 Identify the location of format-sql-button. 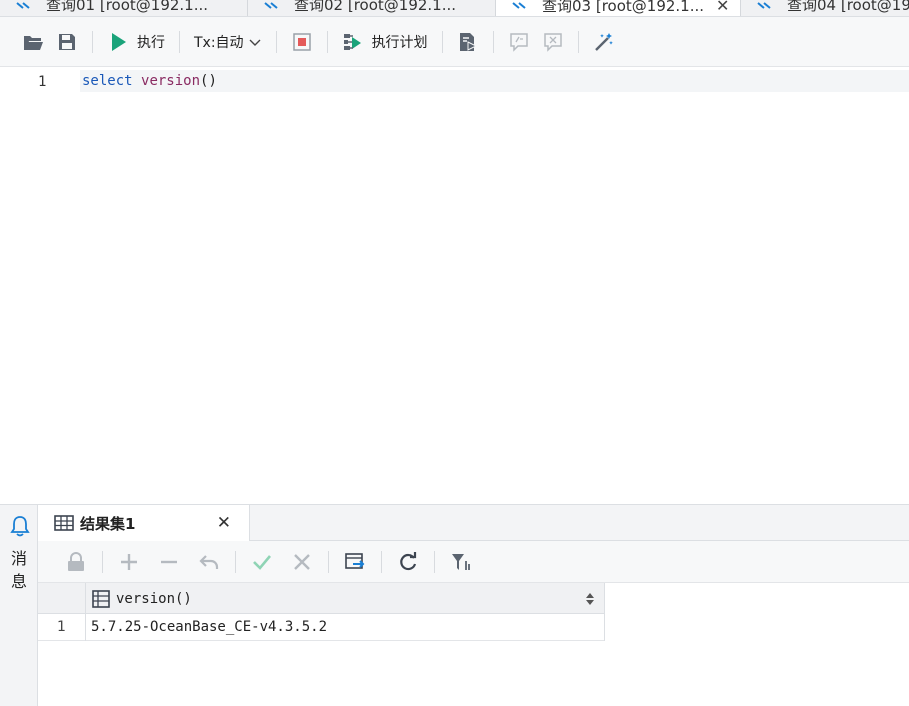
(604, 42).